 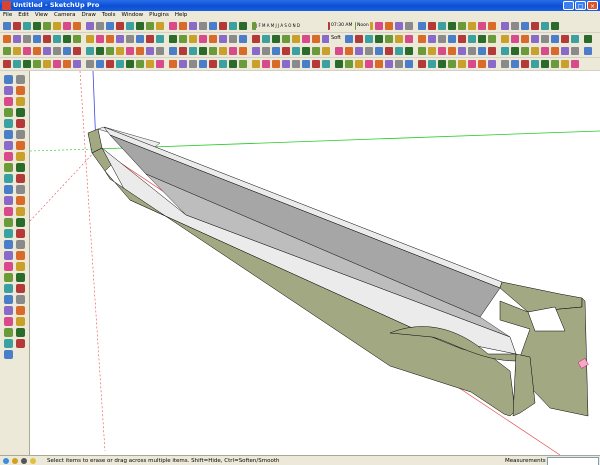 What do you see at coordinates (580, 5) in the screenshot?
I see `maximize-button: □` at bounding box center [580, 5].